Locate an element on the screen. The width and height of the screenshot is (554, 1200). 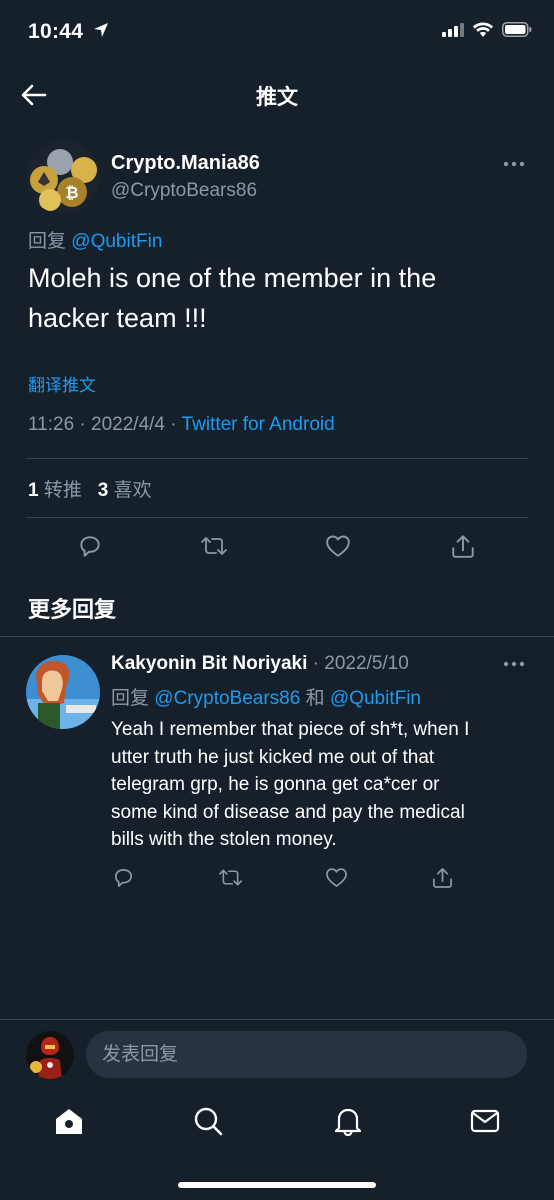
reply-retweet-button is located at coordinates (230, 877).